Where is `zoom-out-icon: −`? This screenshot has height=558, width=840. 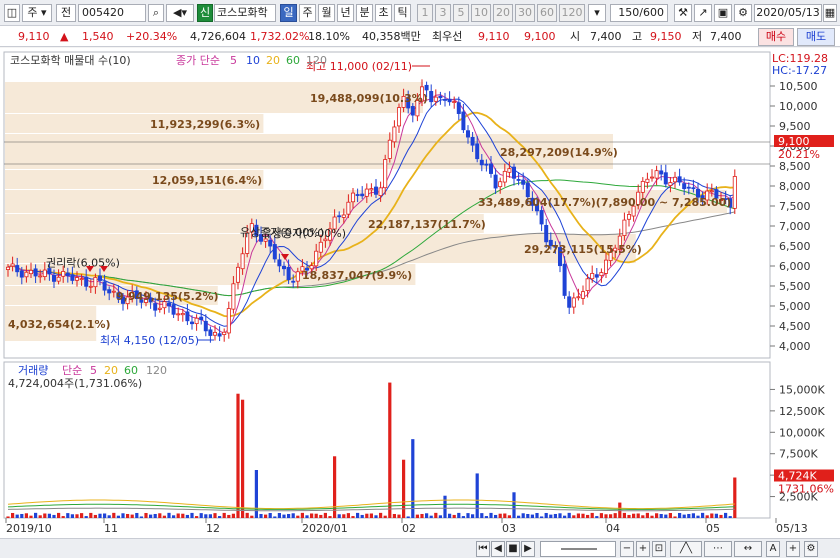
zoom-out-icon: − is located at coordinates (627, 549).